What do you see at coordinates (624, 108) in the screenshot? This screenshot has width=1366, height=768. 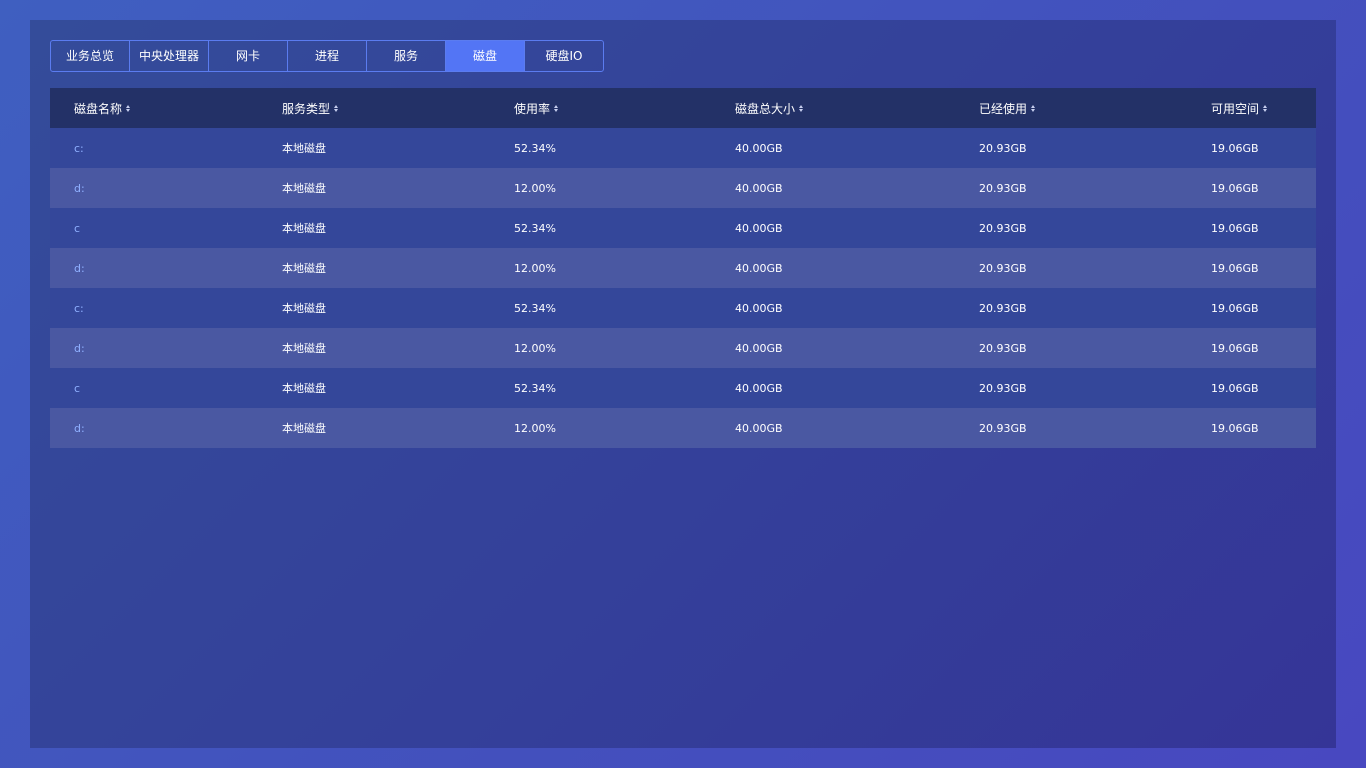 I see `column-header-usage: 使用率` at bounding box center [624, 108].